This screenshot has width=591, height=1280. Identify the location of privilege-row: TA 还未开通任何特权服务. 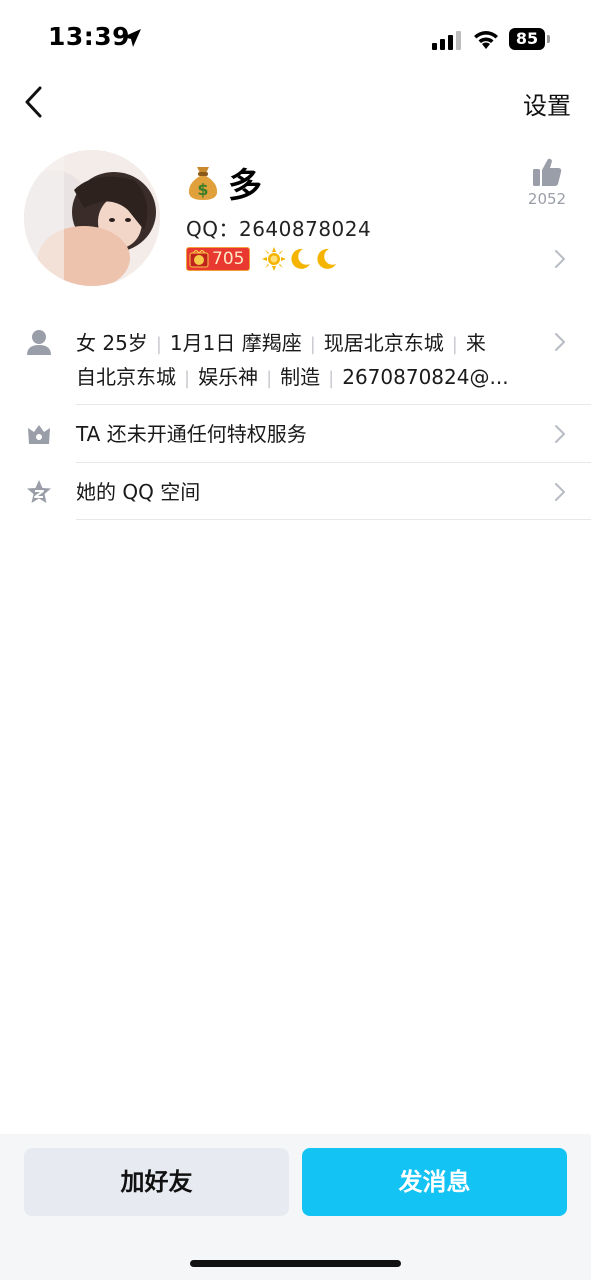
(295, 433).